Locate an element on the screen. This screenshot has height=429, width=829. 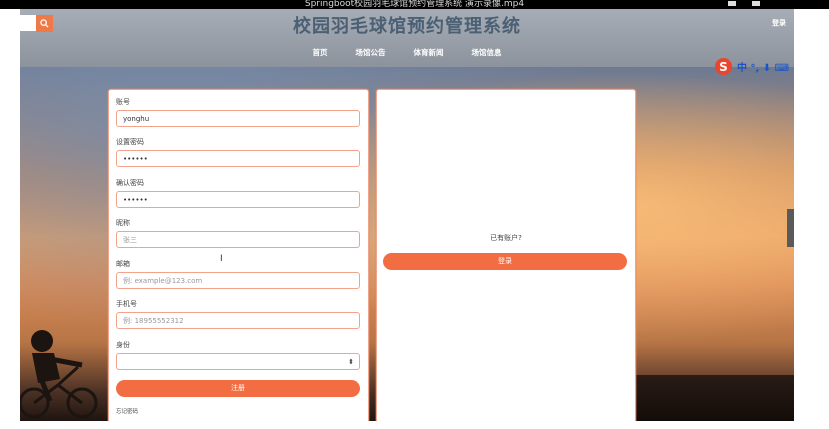
nickname-input: 张三 is located at coordinates (238, 239).